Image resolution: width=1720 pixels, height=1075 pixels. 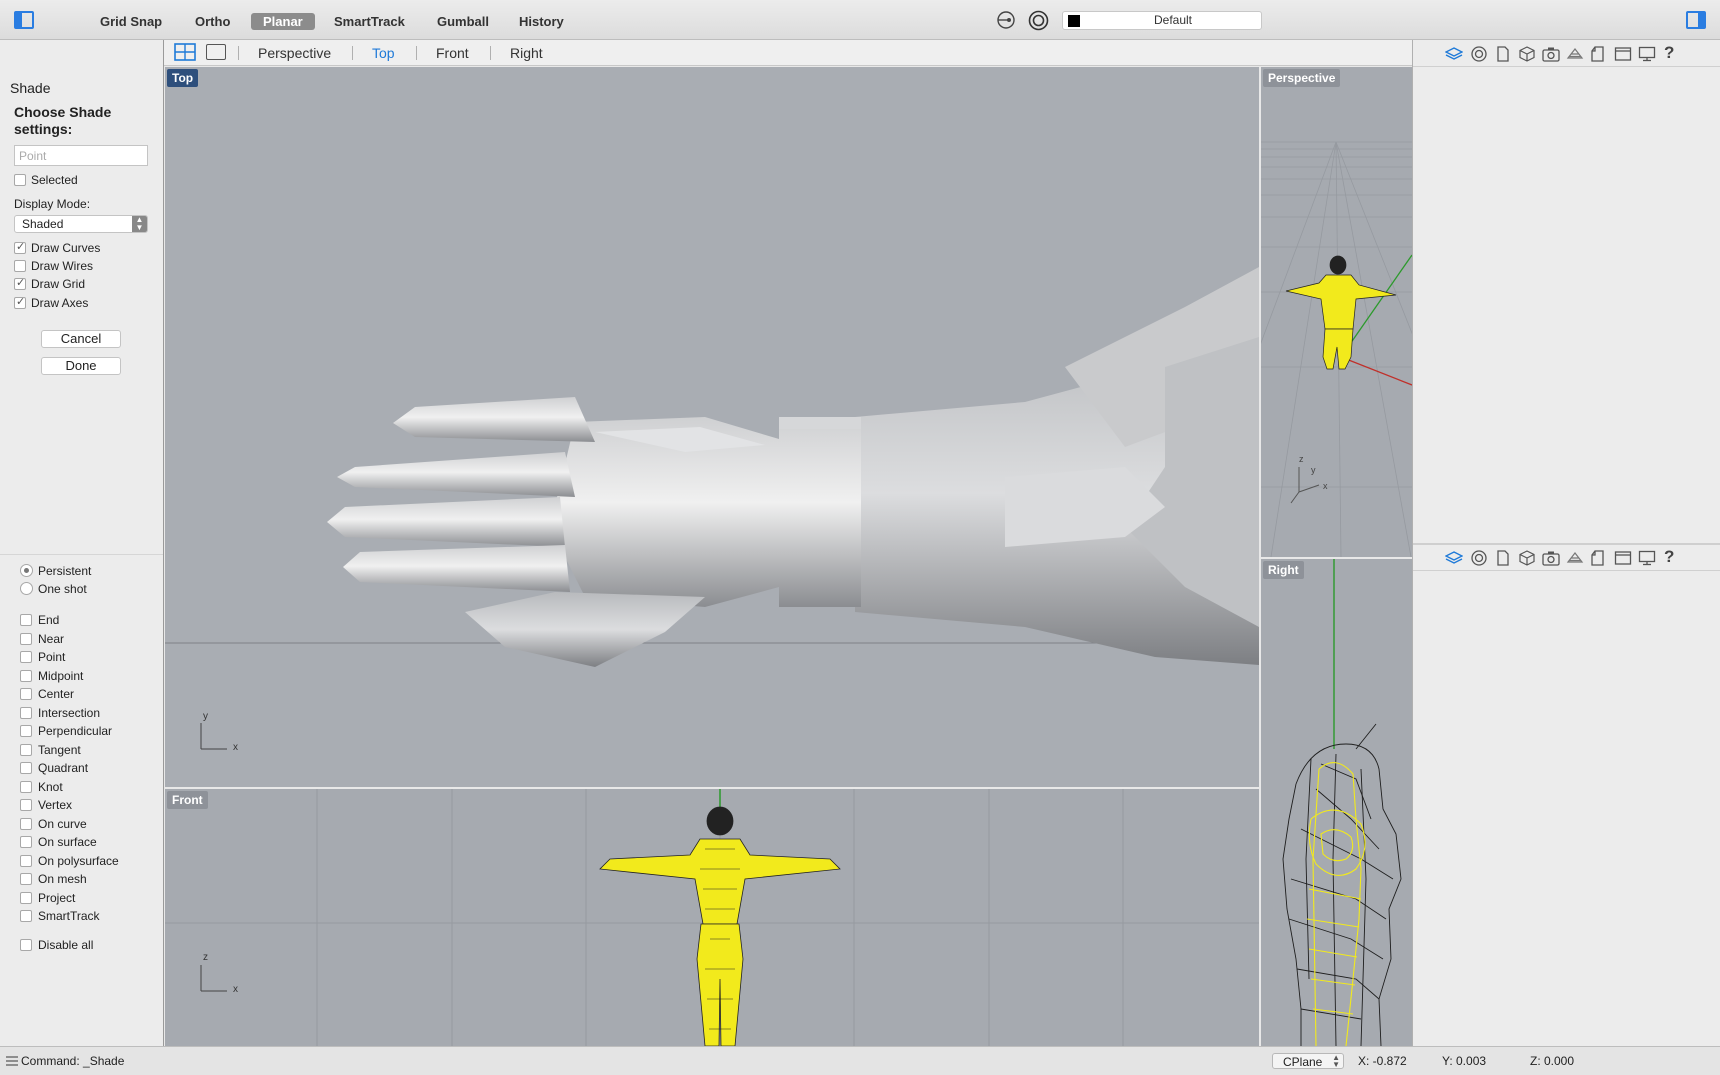 What do you see at coordinates (541, 21) in the screenshot?
I see `history-toggle: History` at bounding box center [541, 21].